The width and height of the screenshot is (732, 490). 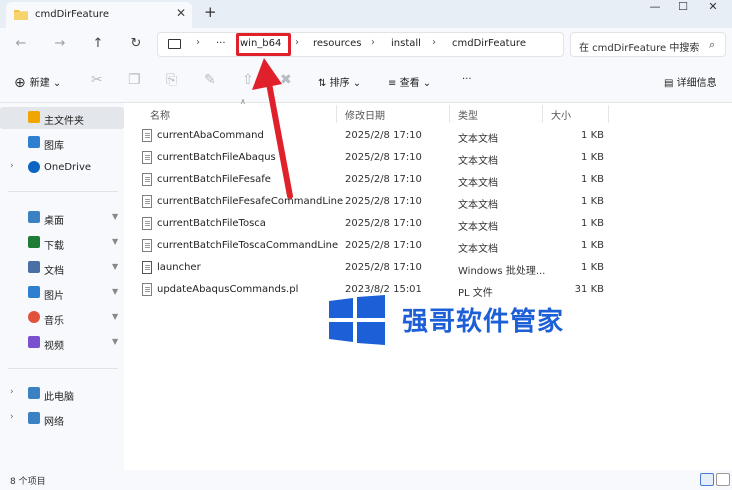 I want to click on sort-button: ⇅ 排序 ⌄, so click(x=339, y=81).